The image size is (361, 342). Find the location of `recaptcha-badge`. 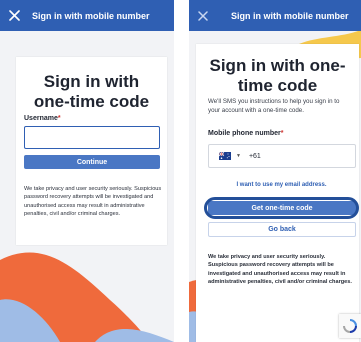

recaptcha-badge is located at coordinates (350, 326).